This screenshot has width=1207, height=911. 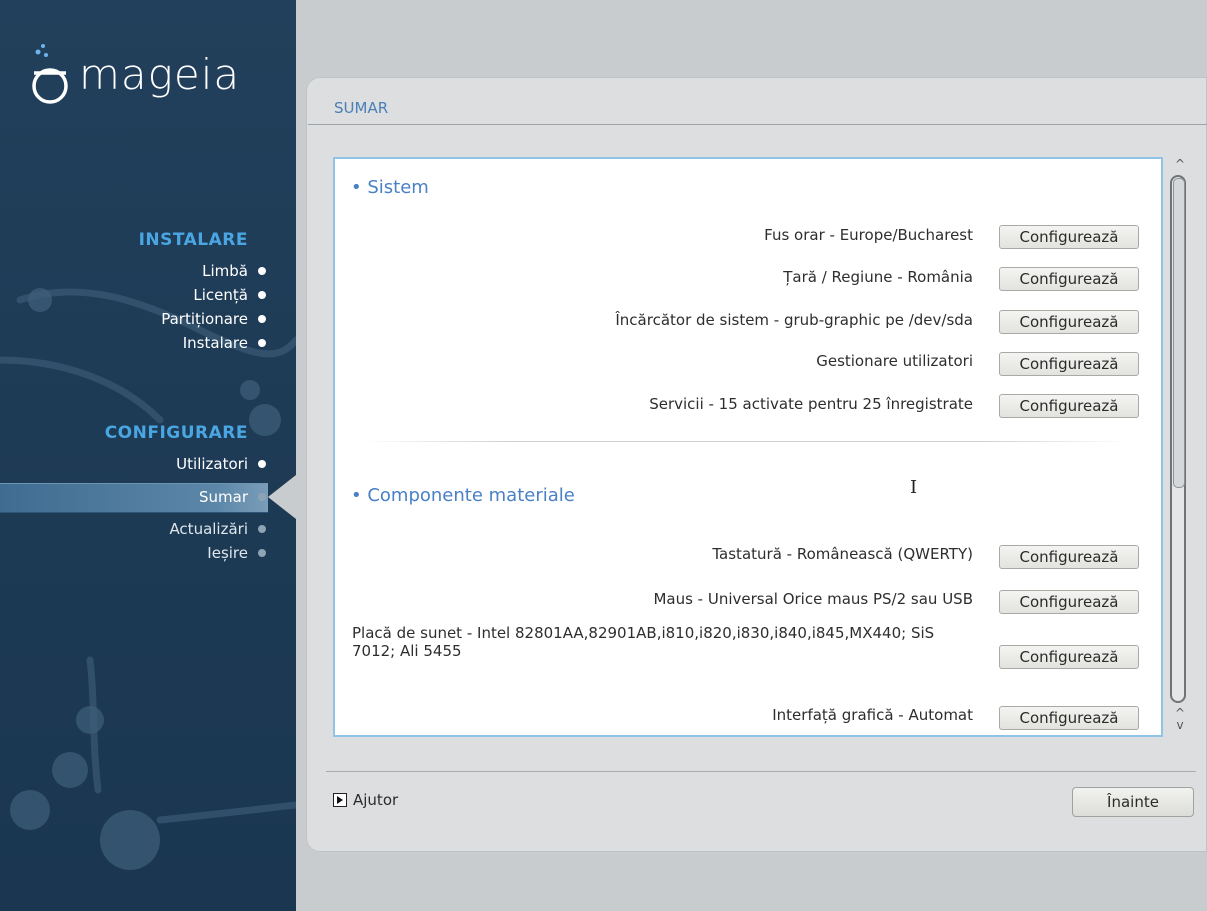 What do you see at coordinates (176, 433) in the screenshot?
I see `nav-section-configure: CONFIGURARE` at bounding box center [176, 433].